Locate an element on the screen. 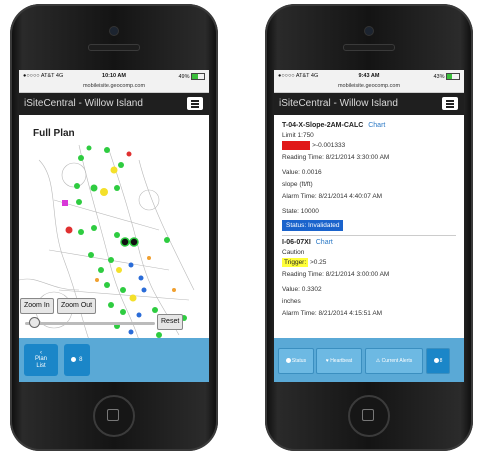  current-alerts-button-label: Current Alerts is located at coordinates (397, 361).